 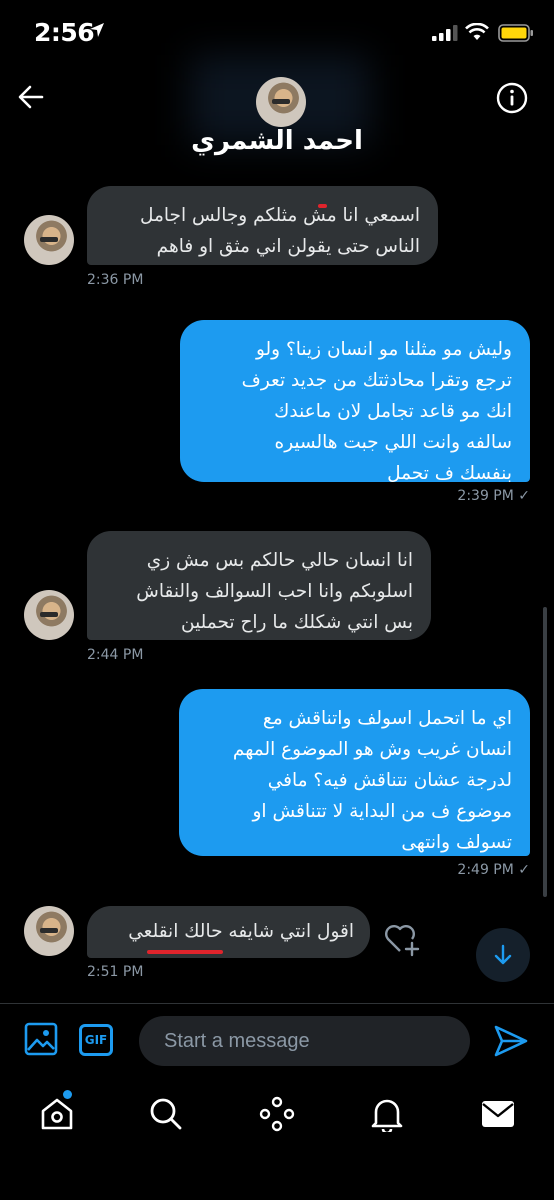 I want to click on message-timestamp: 2:49 PM ✓, so click(x=493, y=870).